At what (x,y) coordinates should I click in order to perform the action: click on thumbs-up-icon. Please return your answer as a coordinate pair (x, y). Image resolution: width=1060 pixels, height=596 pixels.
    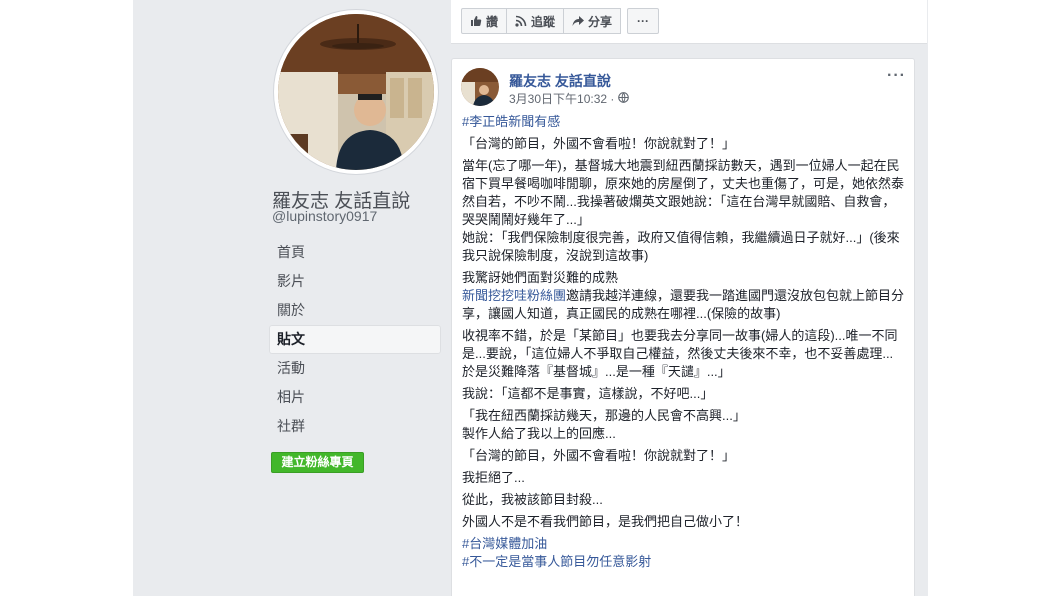
    Looking at the image, I should click on (476, 21).